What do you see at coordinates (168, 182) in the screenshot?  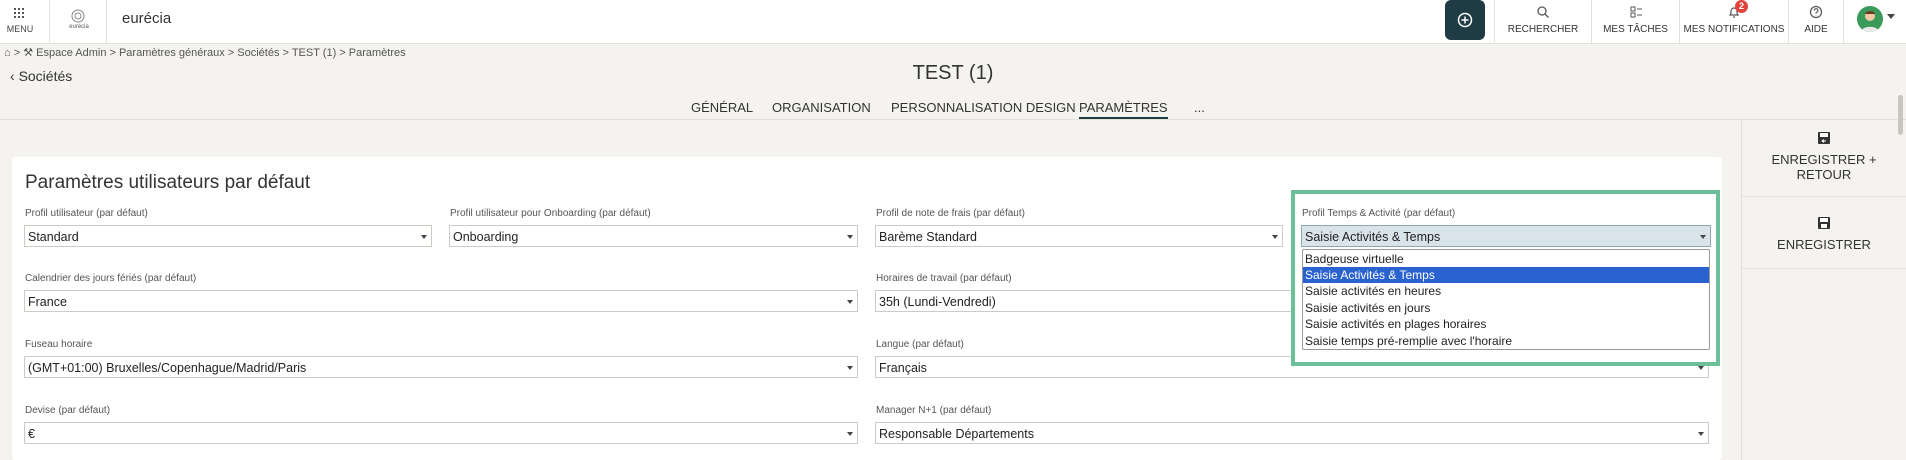 I see `section-title: Paramètres utilisateurs par défaut` at bounding box center [168, 182].